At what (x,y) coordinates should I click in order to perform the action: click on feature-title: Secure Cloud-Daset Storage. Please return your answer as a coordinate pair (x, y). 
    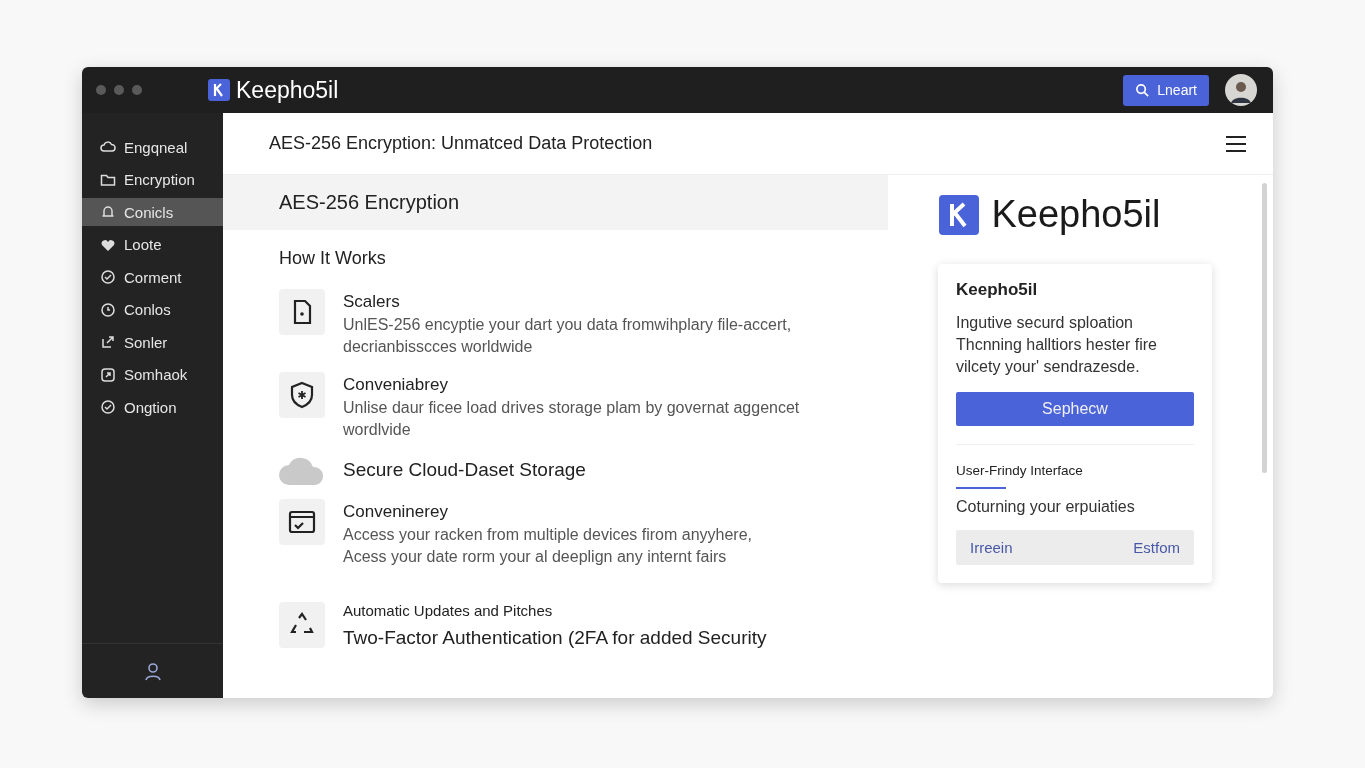
    Looking at the image, I should click on (464, 470).